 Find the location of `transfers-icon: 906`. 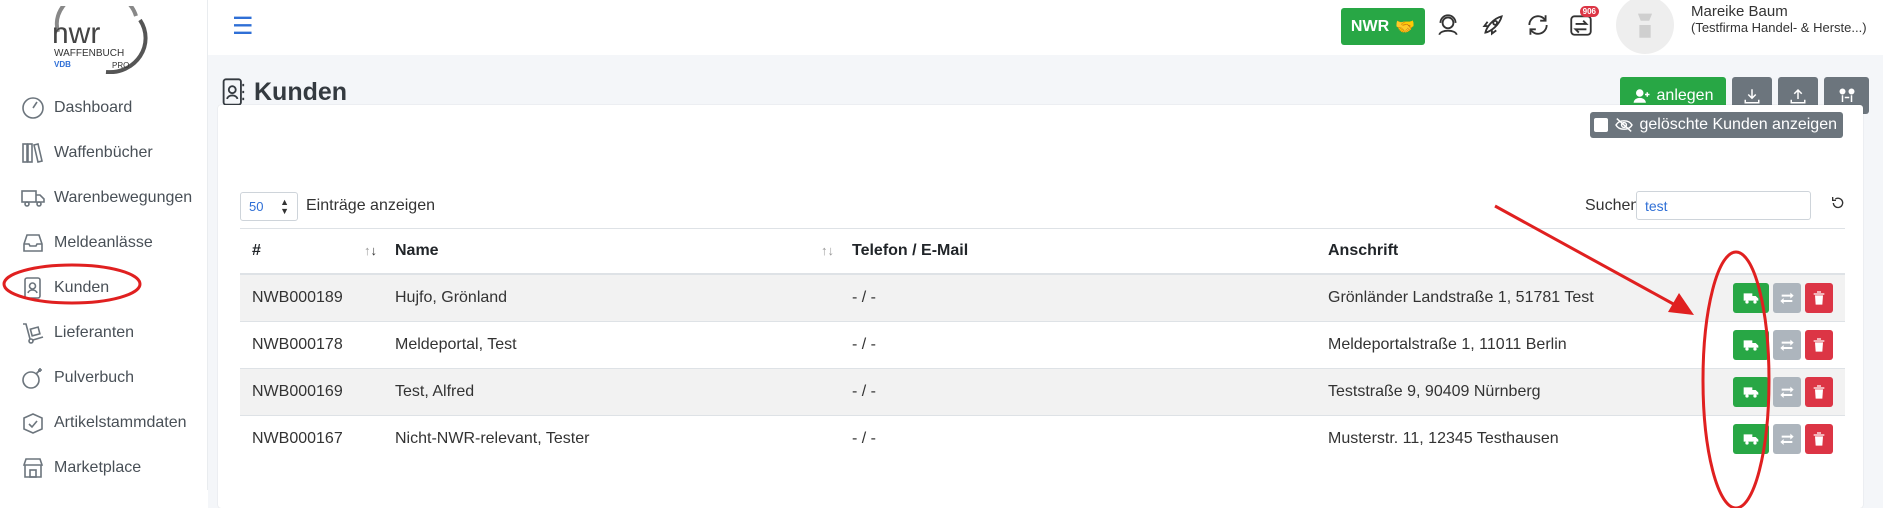

transfers-icon: 906 is located at coordinates (1582, 23).